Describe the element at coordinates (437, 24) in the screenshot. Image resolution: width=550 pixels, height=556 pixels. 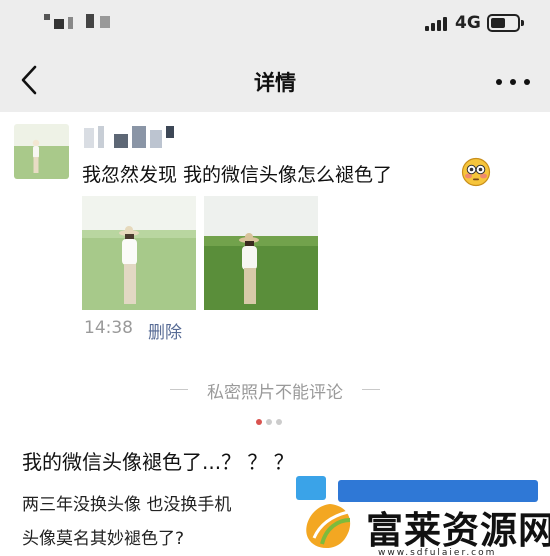
I see `cellular-signal-icon` at that location.